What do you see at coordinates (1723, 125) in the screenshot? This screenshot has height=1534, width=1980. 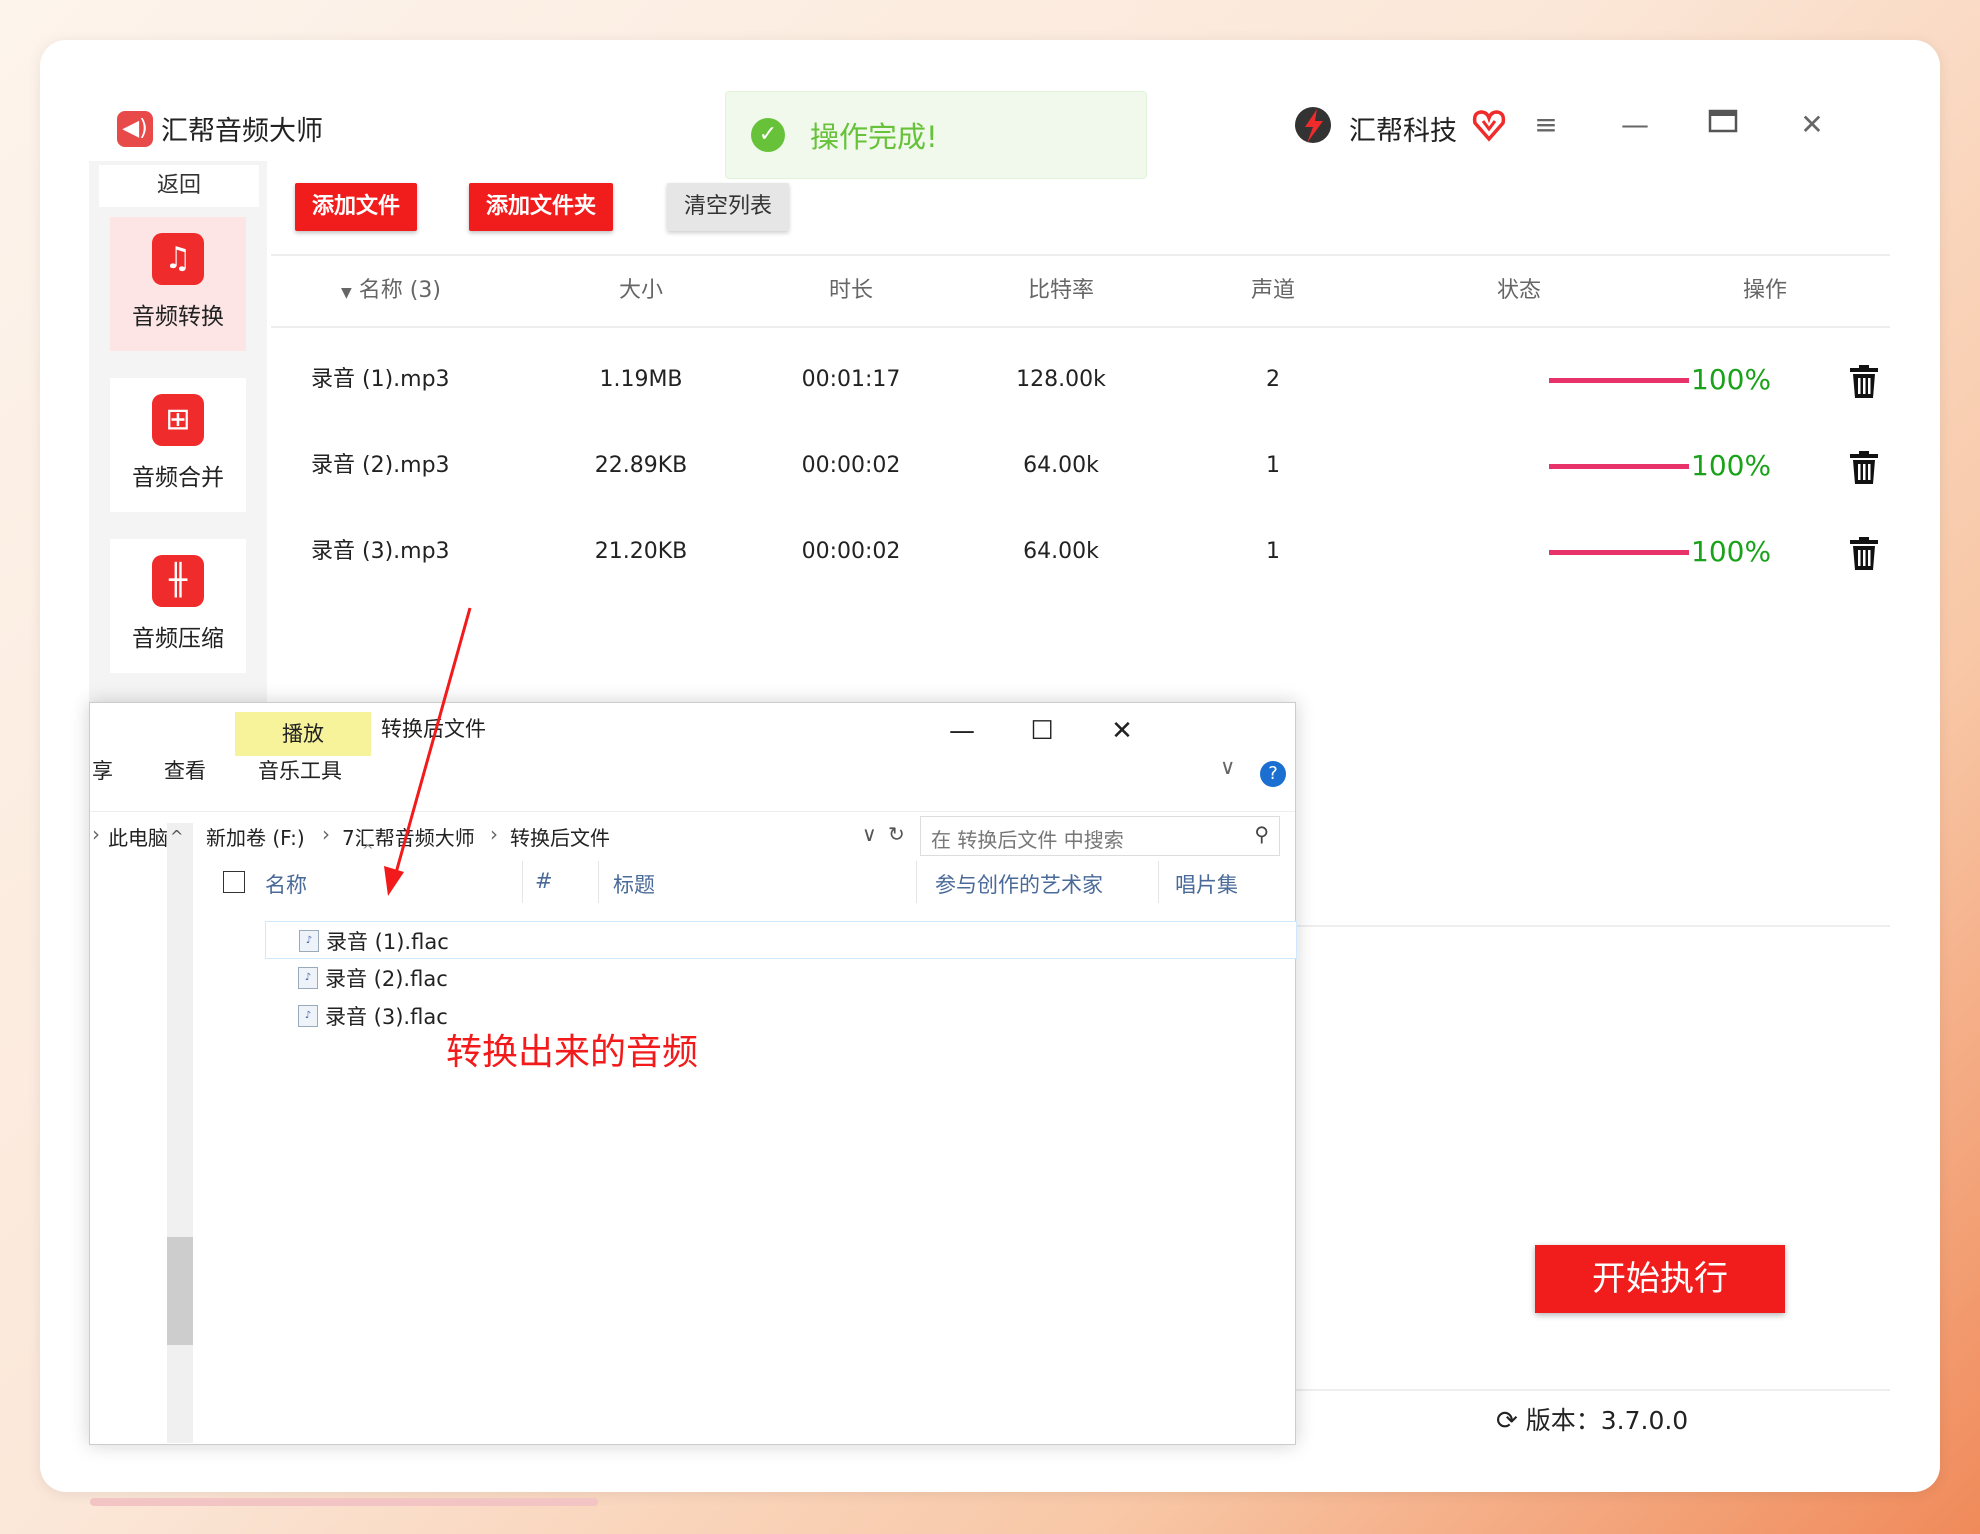 I see `maximize-icon` at bounding box center [1723, 125].